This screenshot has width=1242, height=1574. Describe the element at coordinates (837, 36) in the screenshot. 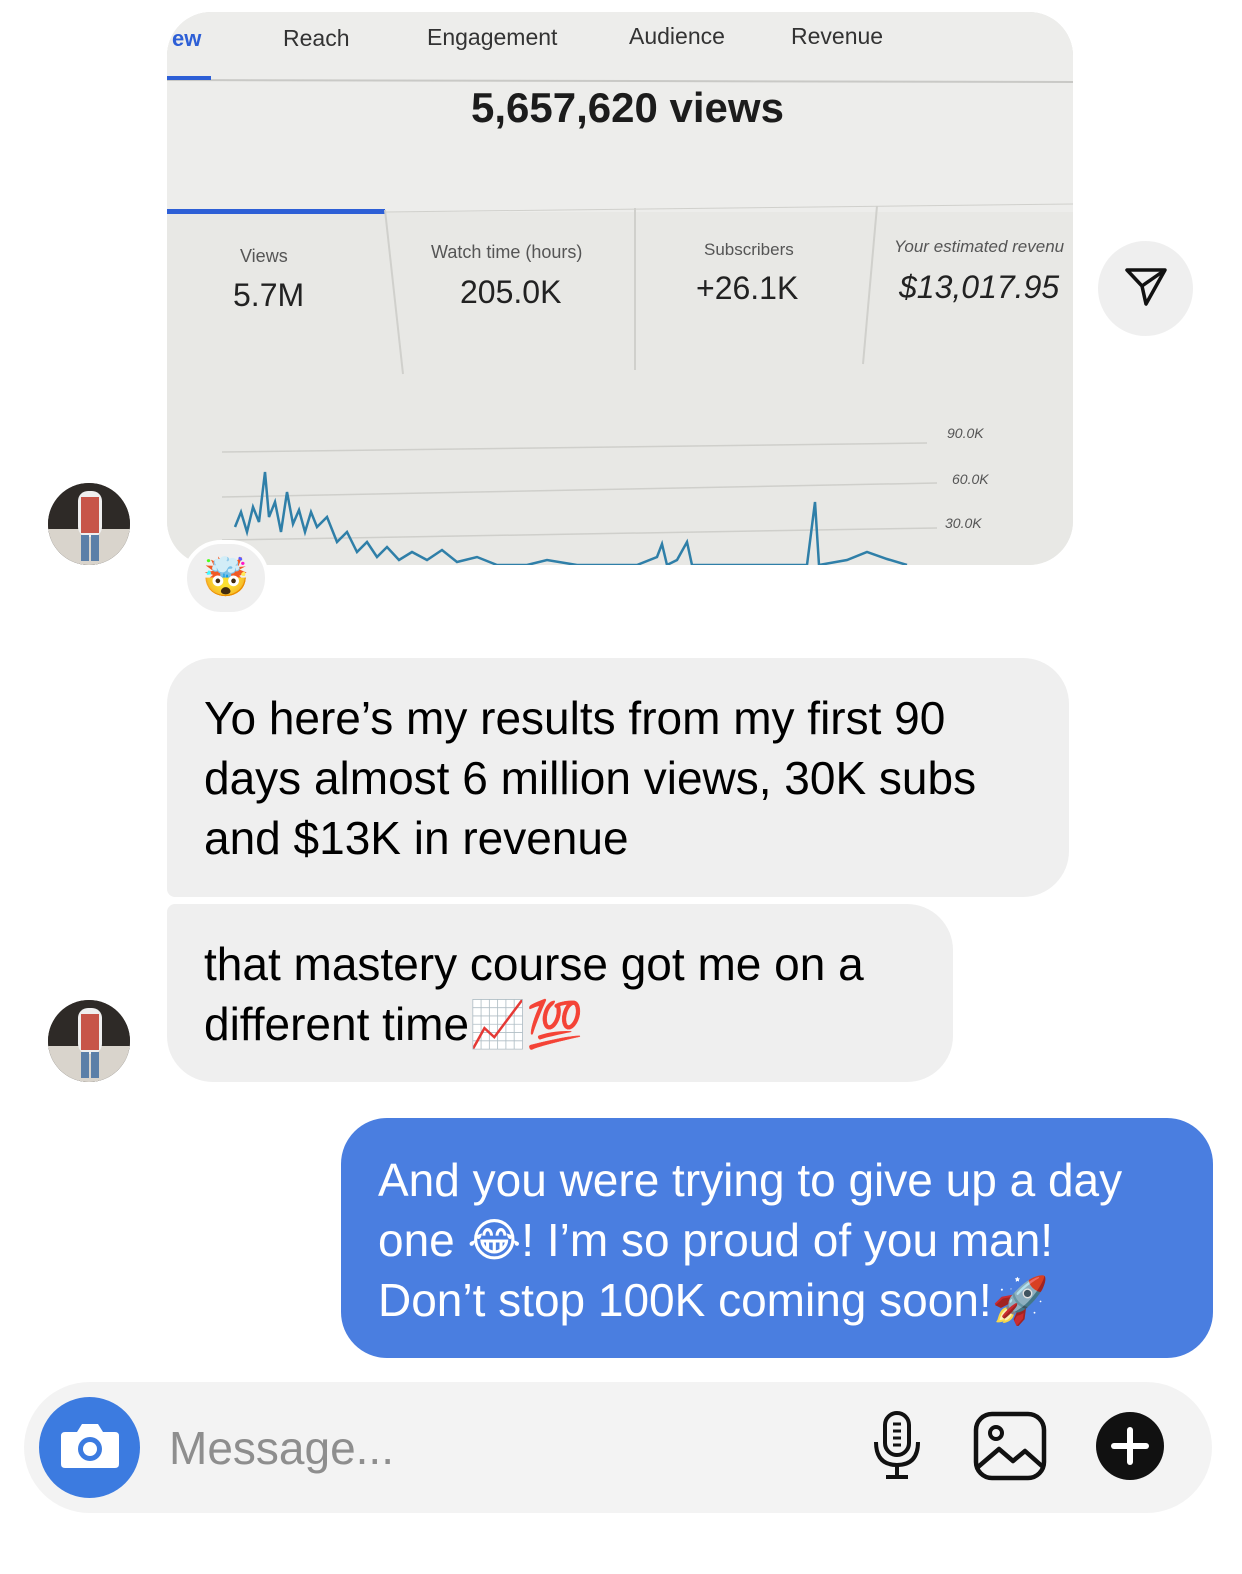

I see `photo-tab: Revenue` at that location.